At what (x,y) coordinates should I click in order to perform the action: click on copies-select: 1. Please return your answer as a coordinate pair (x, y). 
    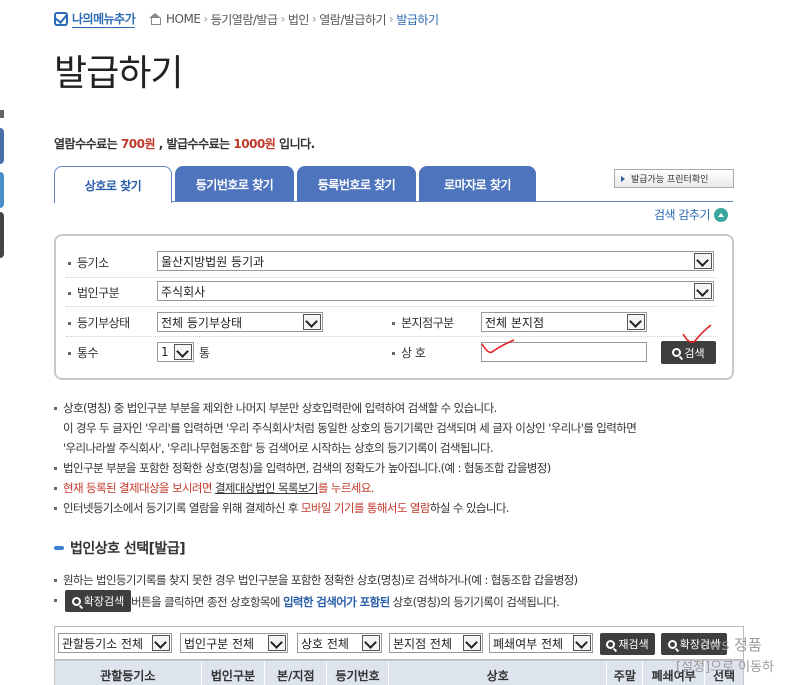
    Looking at the image, I should click on (175, 352).